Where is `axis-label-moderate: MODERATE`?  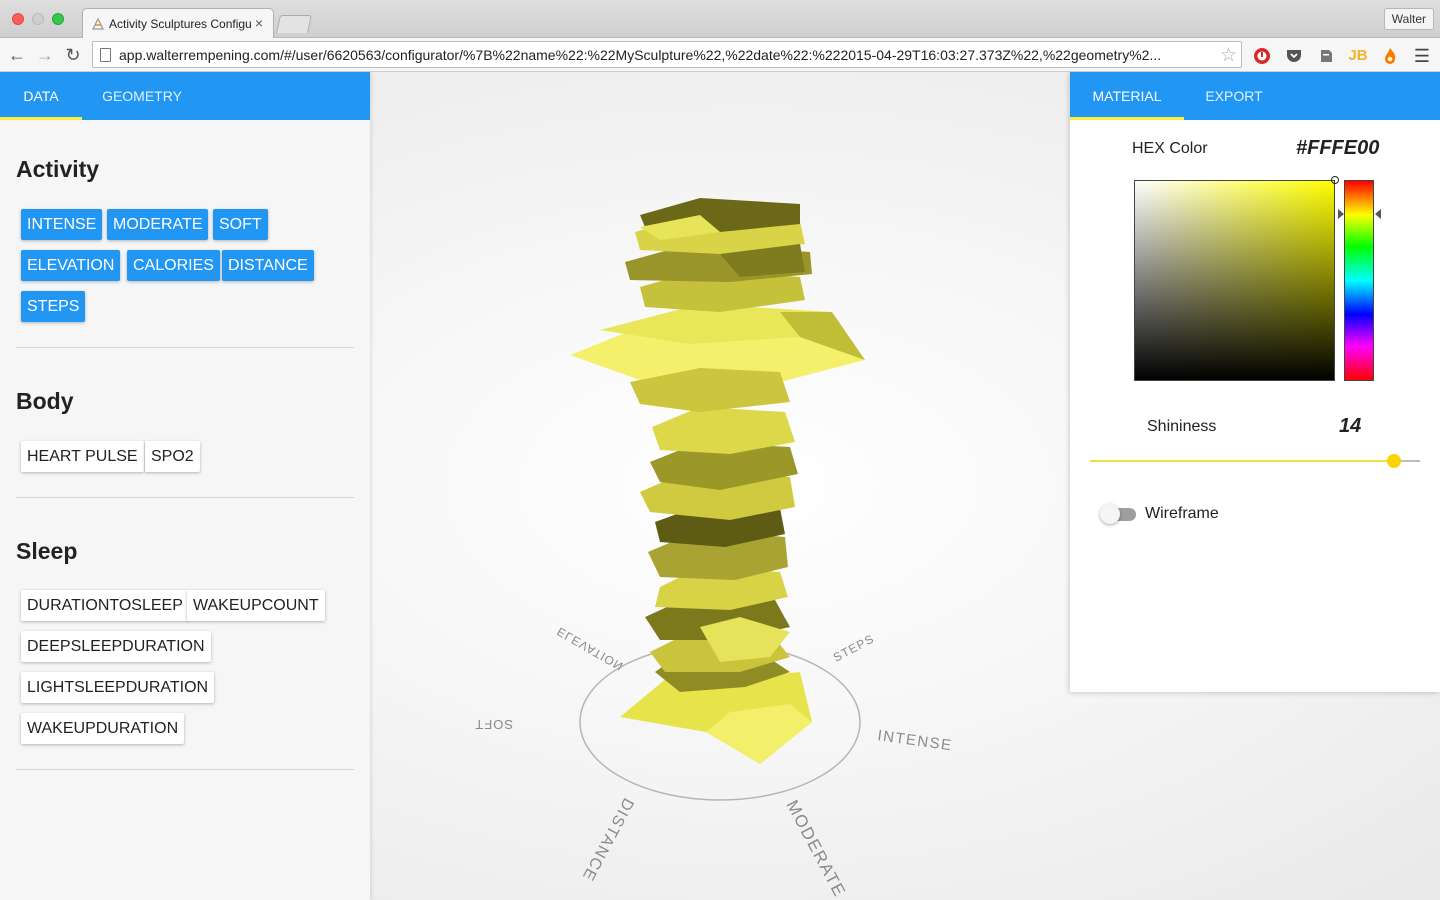
axis-label-moderate: MODERATE is located at coordinates (815, 848).